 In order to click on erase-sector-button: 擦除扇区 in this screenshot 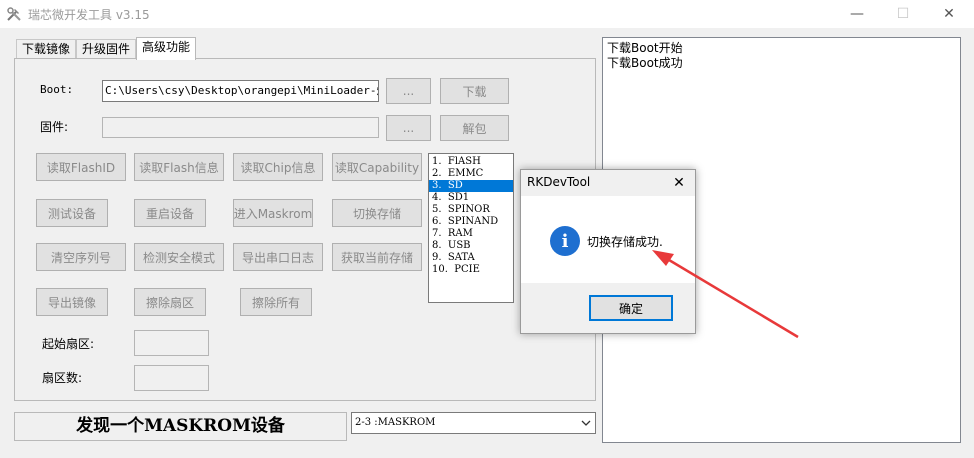, I will do `click(170, 302)`.